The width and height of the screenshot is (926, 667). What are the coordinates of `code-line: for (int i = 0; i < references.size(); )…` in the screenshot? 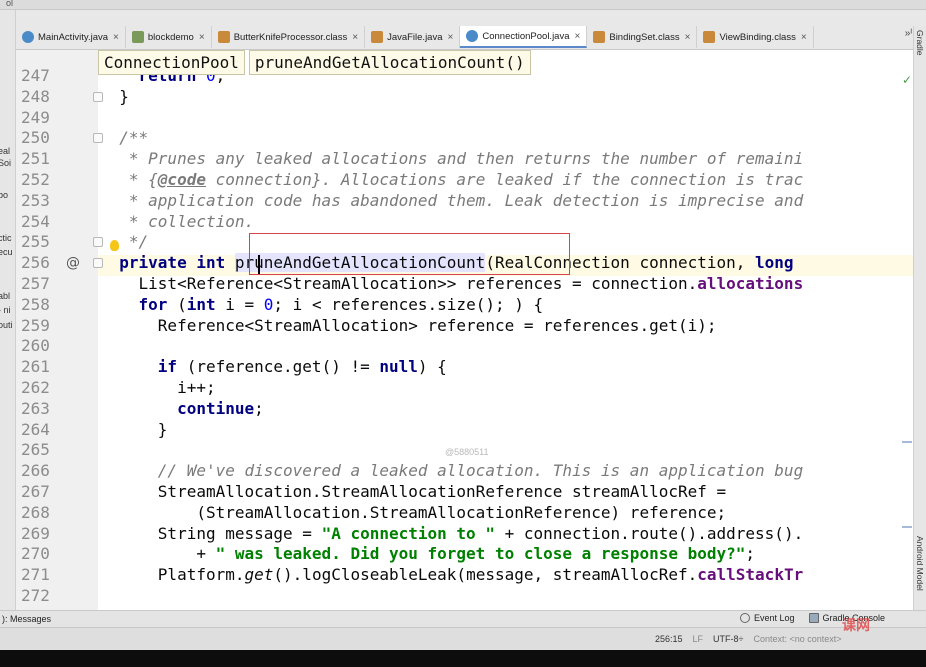 It's located at (322, 305).